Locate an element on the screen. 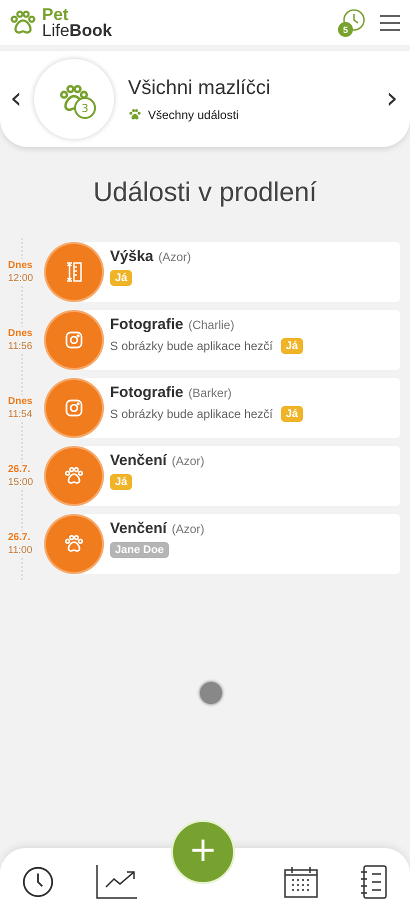  notification-badge: 5 is located at coordinates (345, 29).